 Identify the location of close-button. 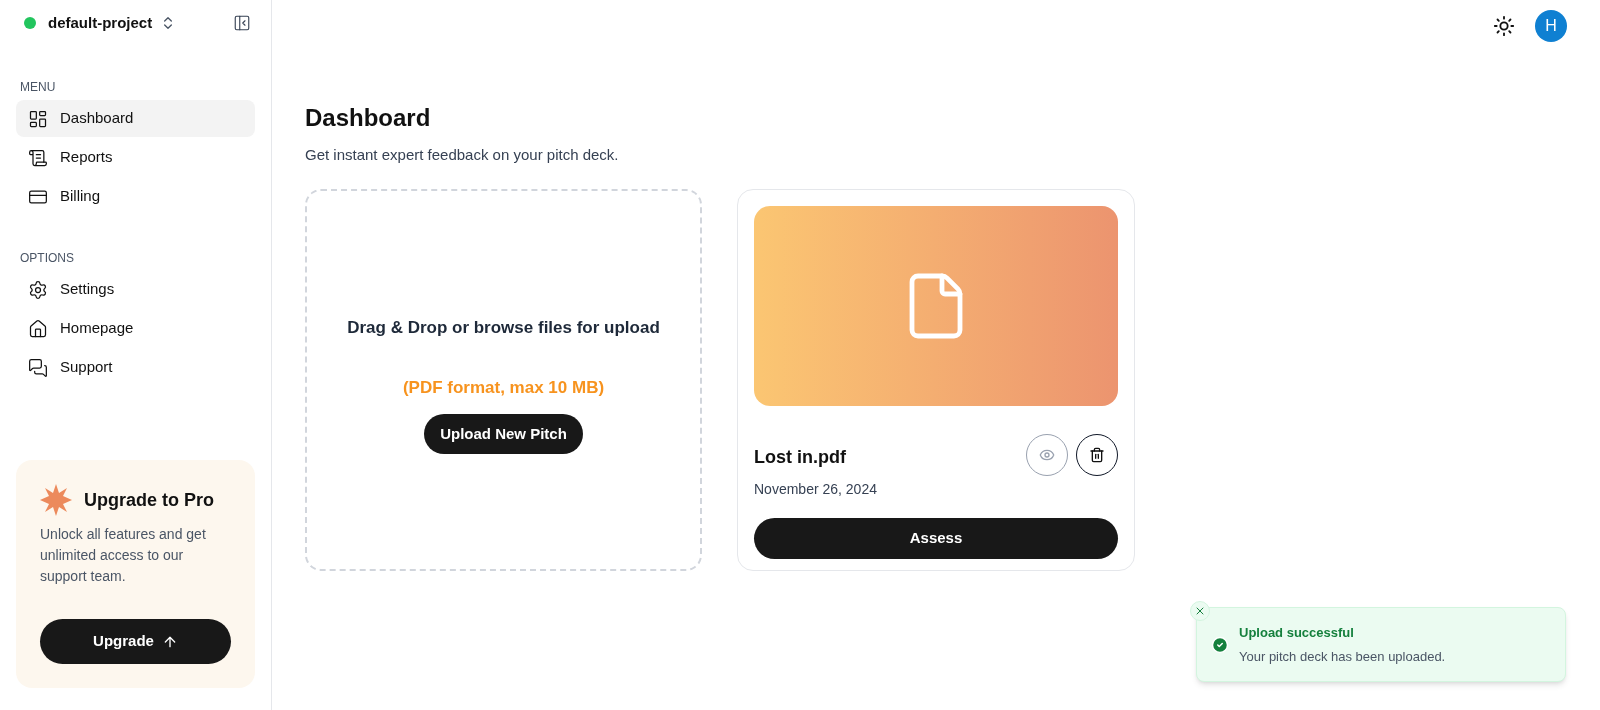
(1200, 611).